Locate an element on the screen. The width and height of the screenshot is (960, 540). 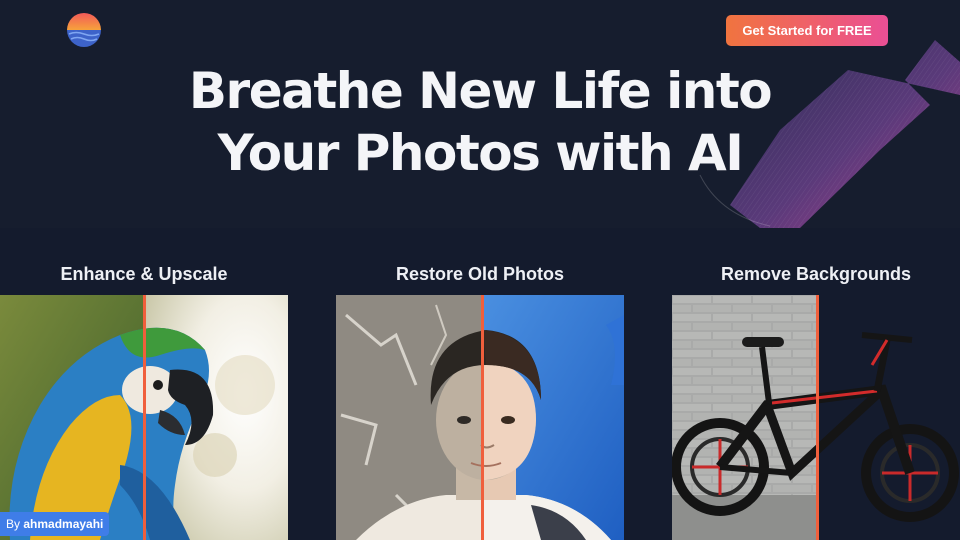
headline-line-1: Breathe New Life into is located at coordinates (480, 91).